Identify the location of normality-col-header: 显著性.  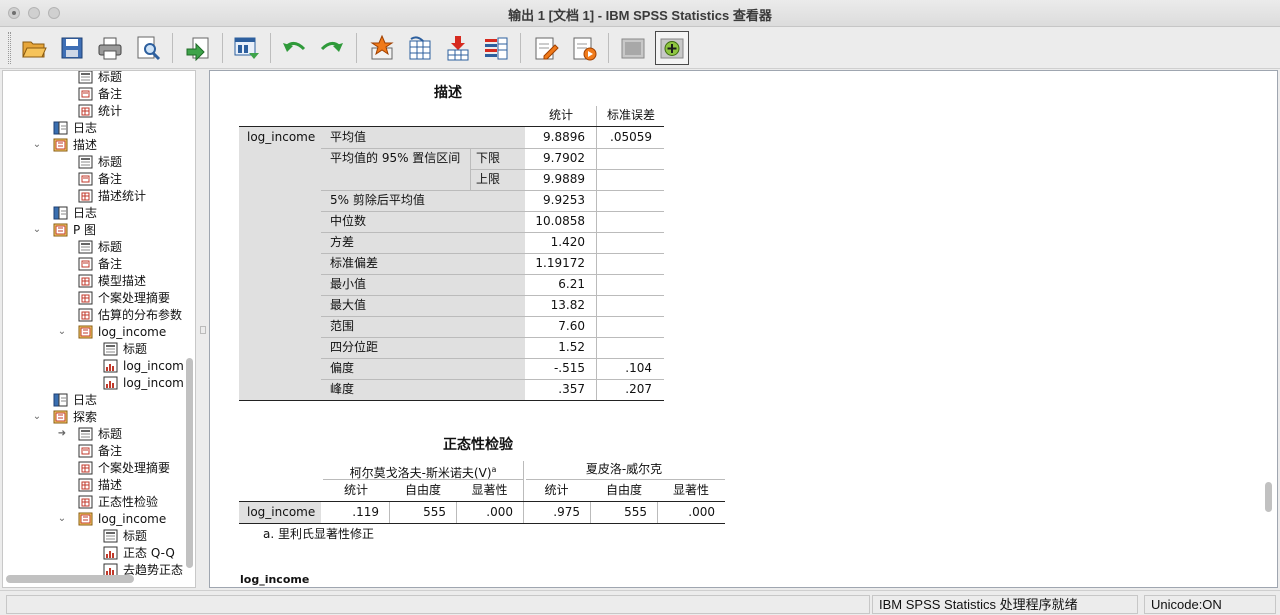
(690, 490).